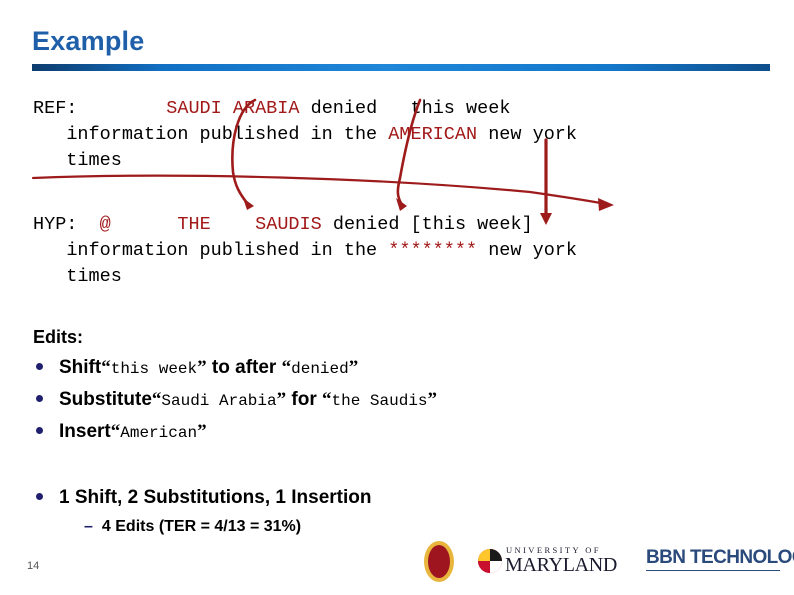 Image resolution: width=794 pixels, height=595 pixels. Describe the element at coordinates (121, 108) in the screenshot. I see `ref-gap` at that location.